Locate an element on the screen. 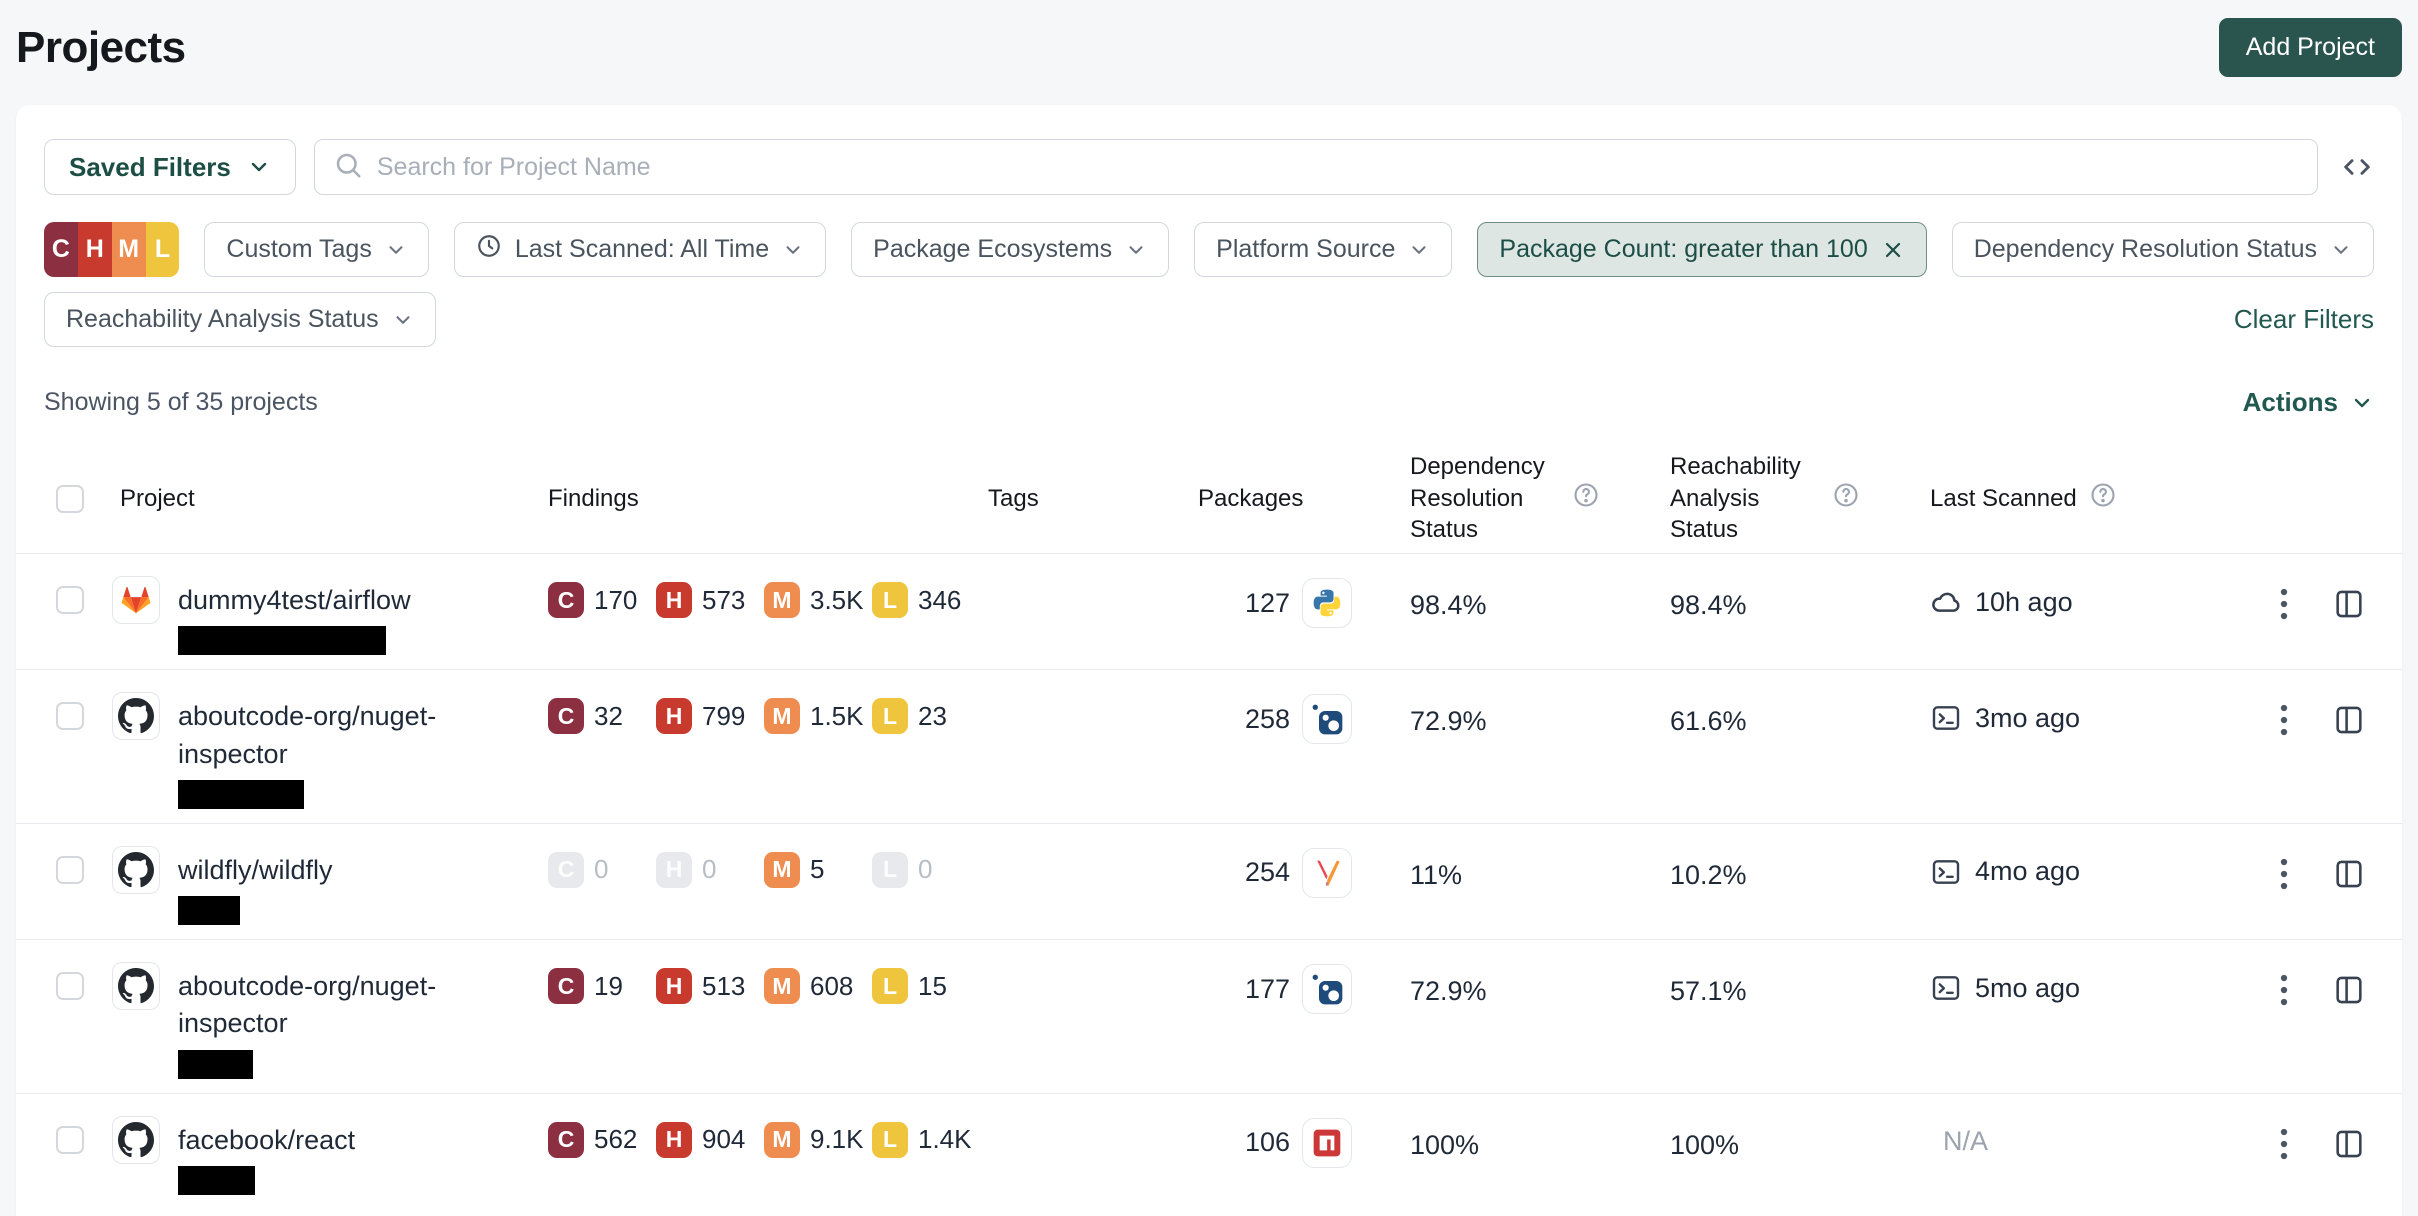 The width and height of the screenshot is (2418, 1216). finding-critical: C 0 is located at coordinates (602, 869).